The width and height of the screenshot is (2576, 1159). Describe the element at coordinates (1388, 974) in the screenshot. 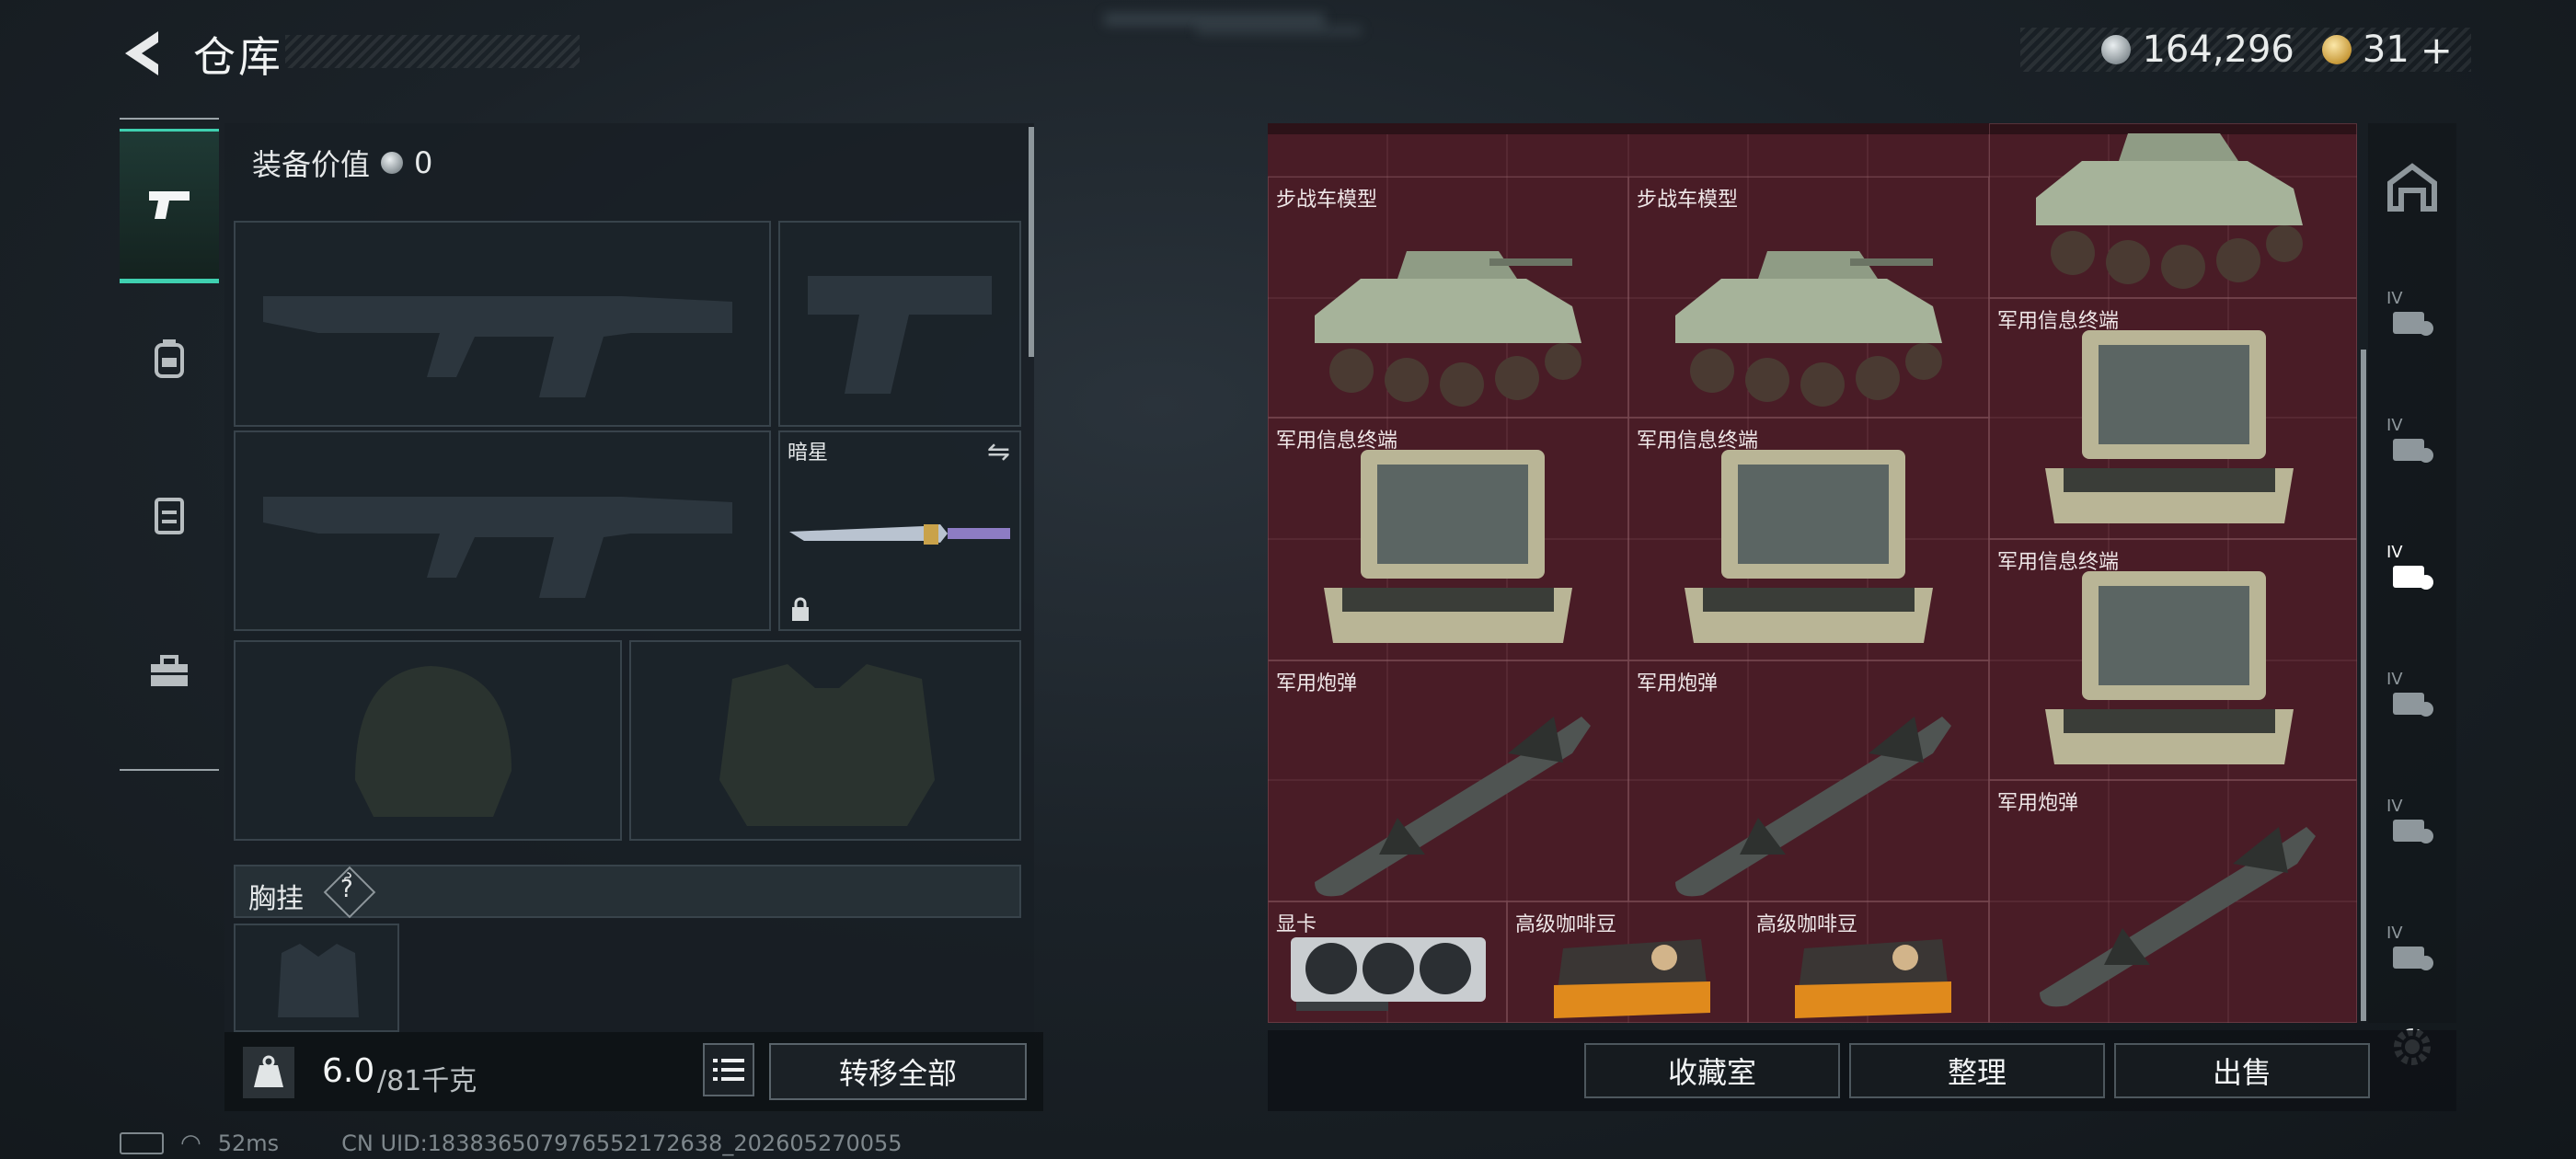

I see `graphics-card-icon` at that location.